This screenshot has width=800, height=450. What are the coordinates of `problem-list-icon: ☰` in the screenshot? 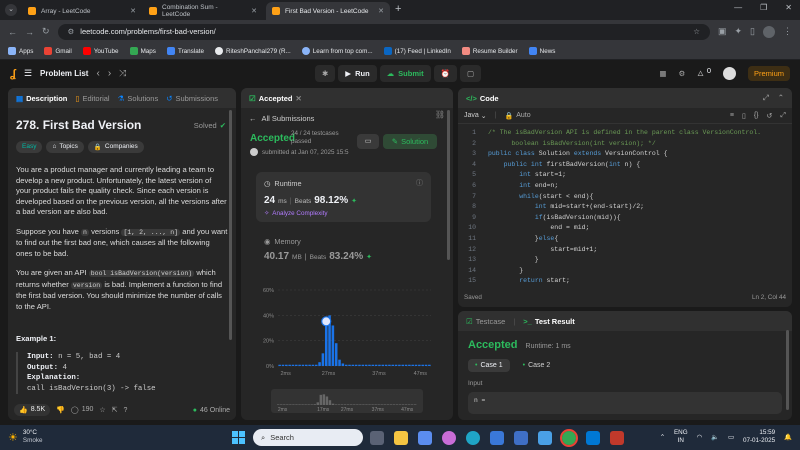 It's located at (28, 73).